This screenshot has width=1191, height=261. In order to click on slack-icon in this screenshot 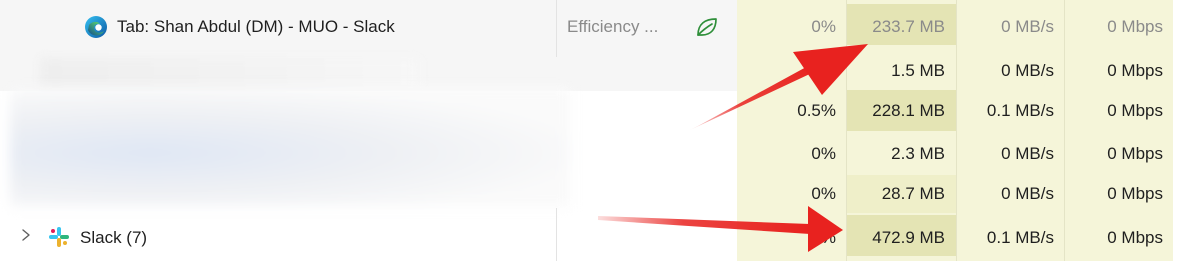, I will do `click(59, 237)`.